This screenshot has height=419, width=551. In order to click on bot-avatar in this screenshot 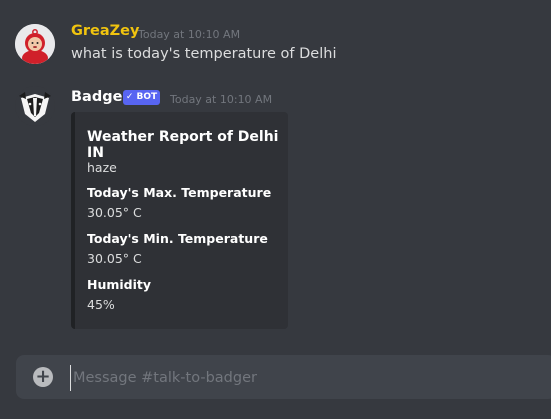, I will do `click(35, 106)`.